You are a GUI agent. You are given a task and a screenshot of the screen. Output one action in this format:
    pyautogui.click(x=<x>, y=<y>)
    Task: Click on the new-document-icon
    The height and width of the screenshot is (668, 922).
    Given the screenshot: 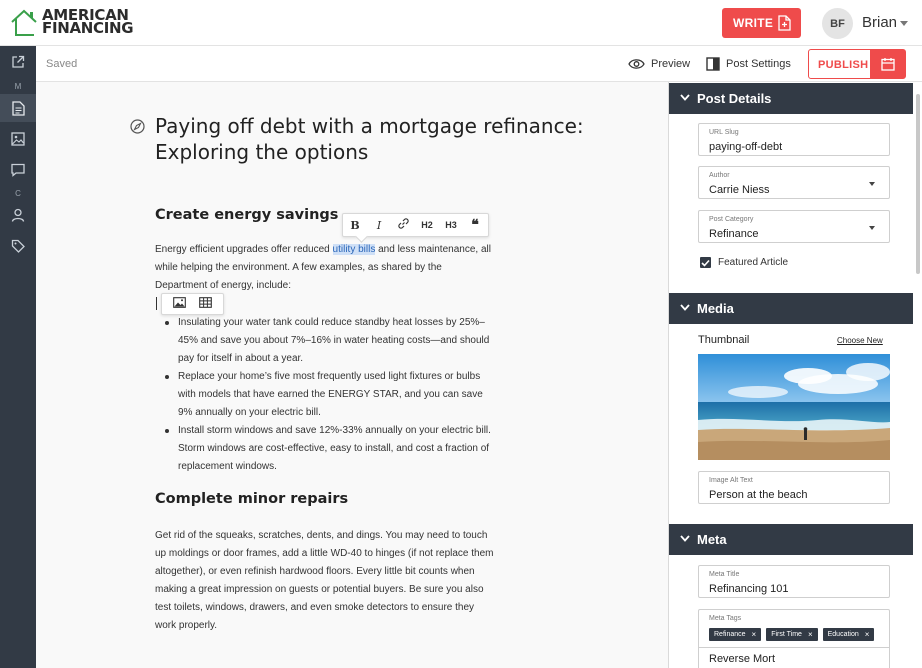 What is the action you would take?
    pyautogui.click(x=784, y=23)
    